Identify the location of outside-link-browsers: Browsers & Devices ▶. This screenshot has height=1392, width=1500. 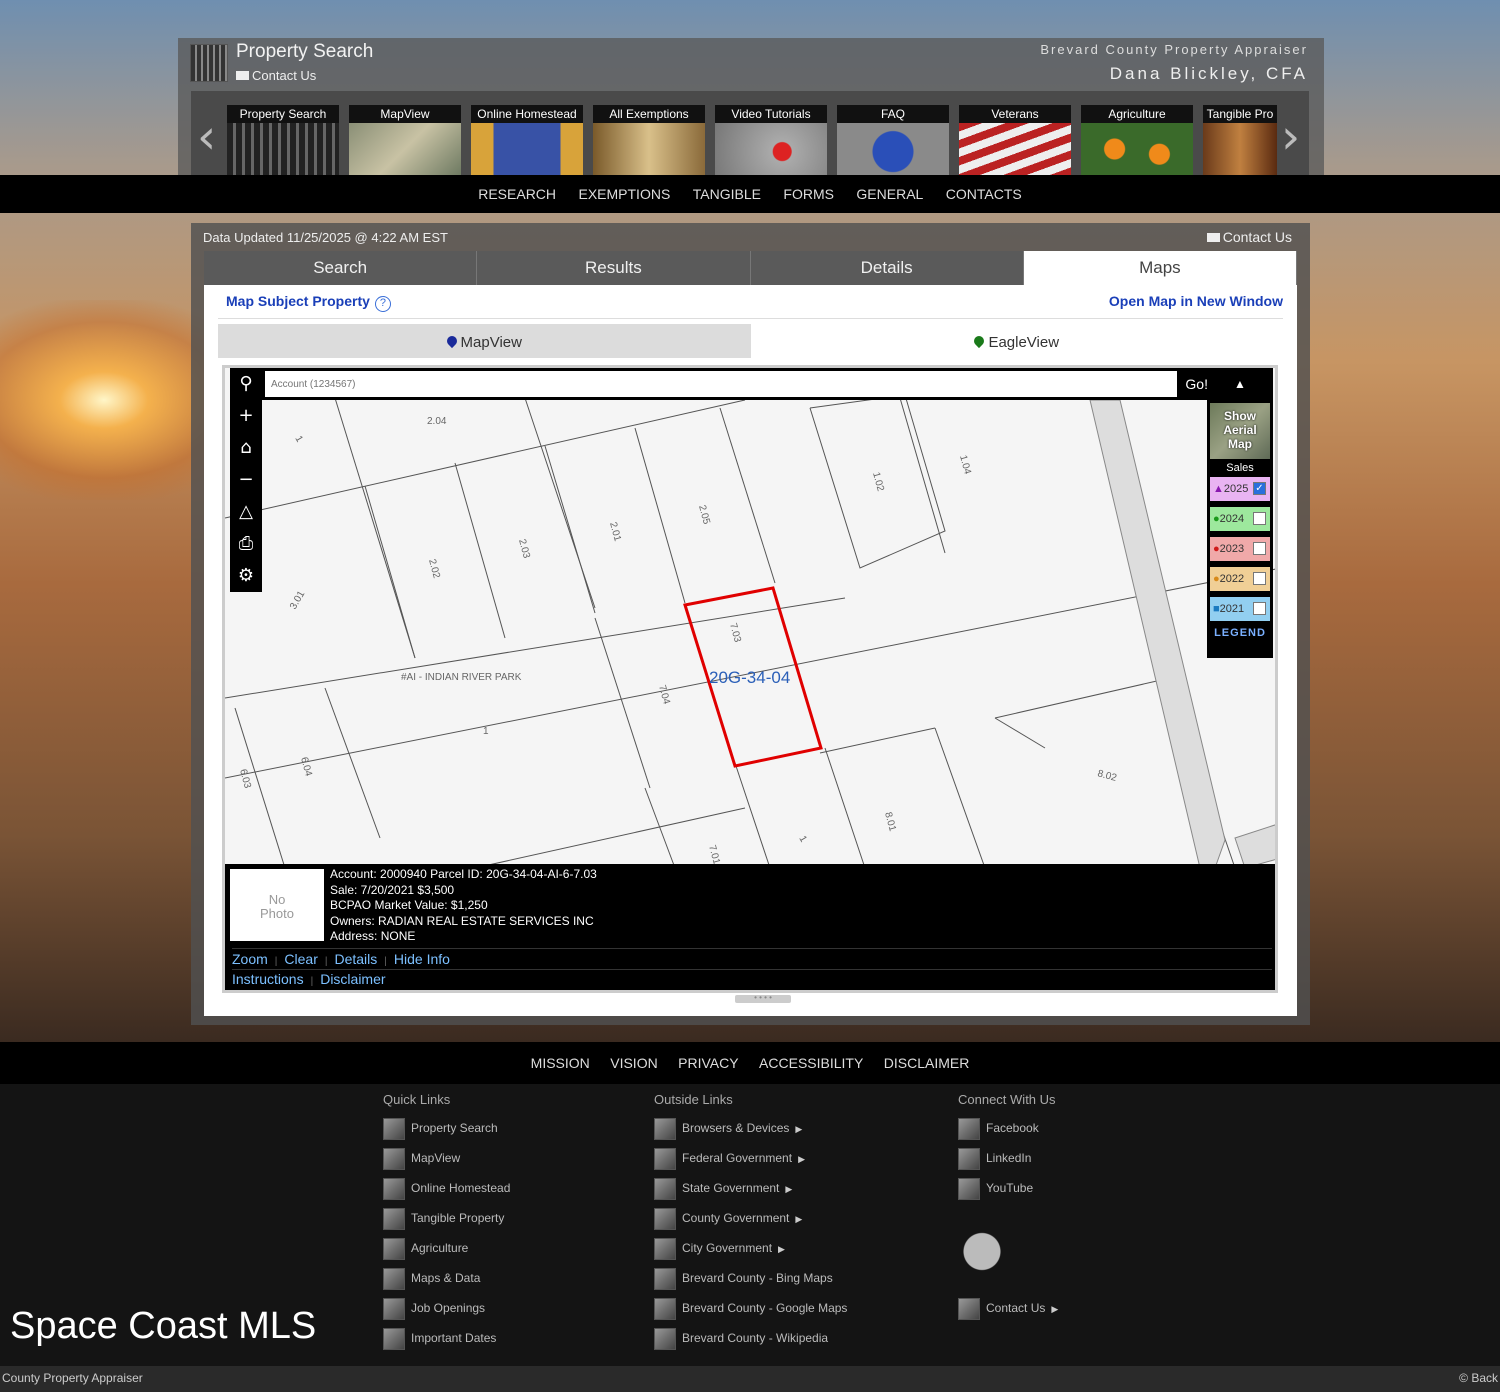
(750, 1132).